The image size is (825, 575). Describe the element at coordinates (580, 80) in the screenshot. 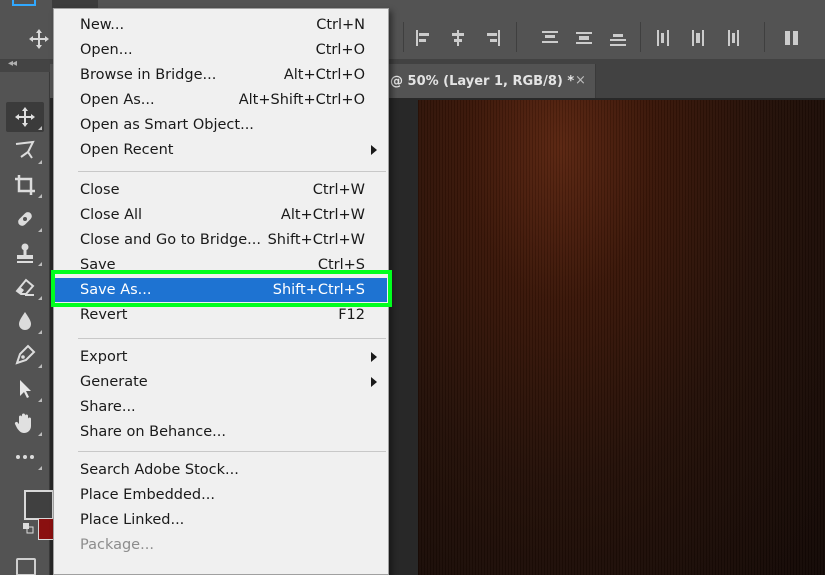

I see `tab-close-icon: ×` at that location.